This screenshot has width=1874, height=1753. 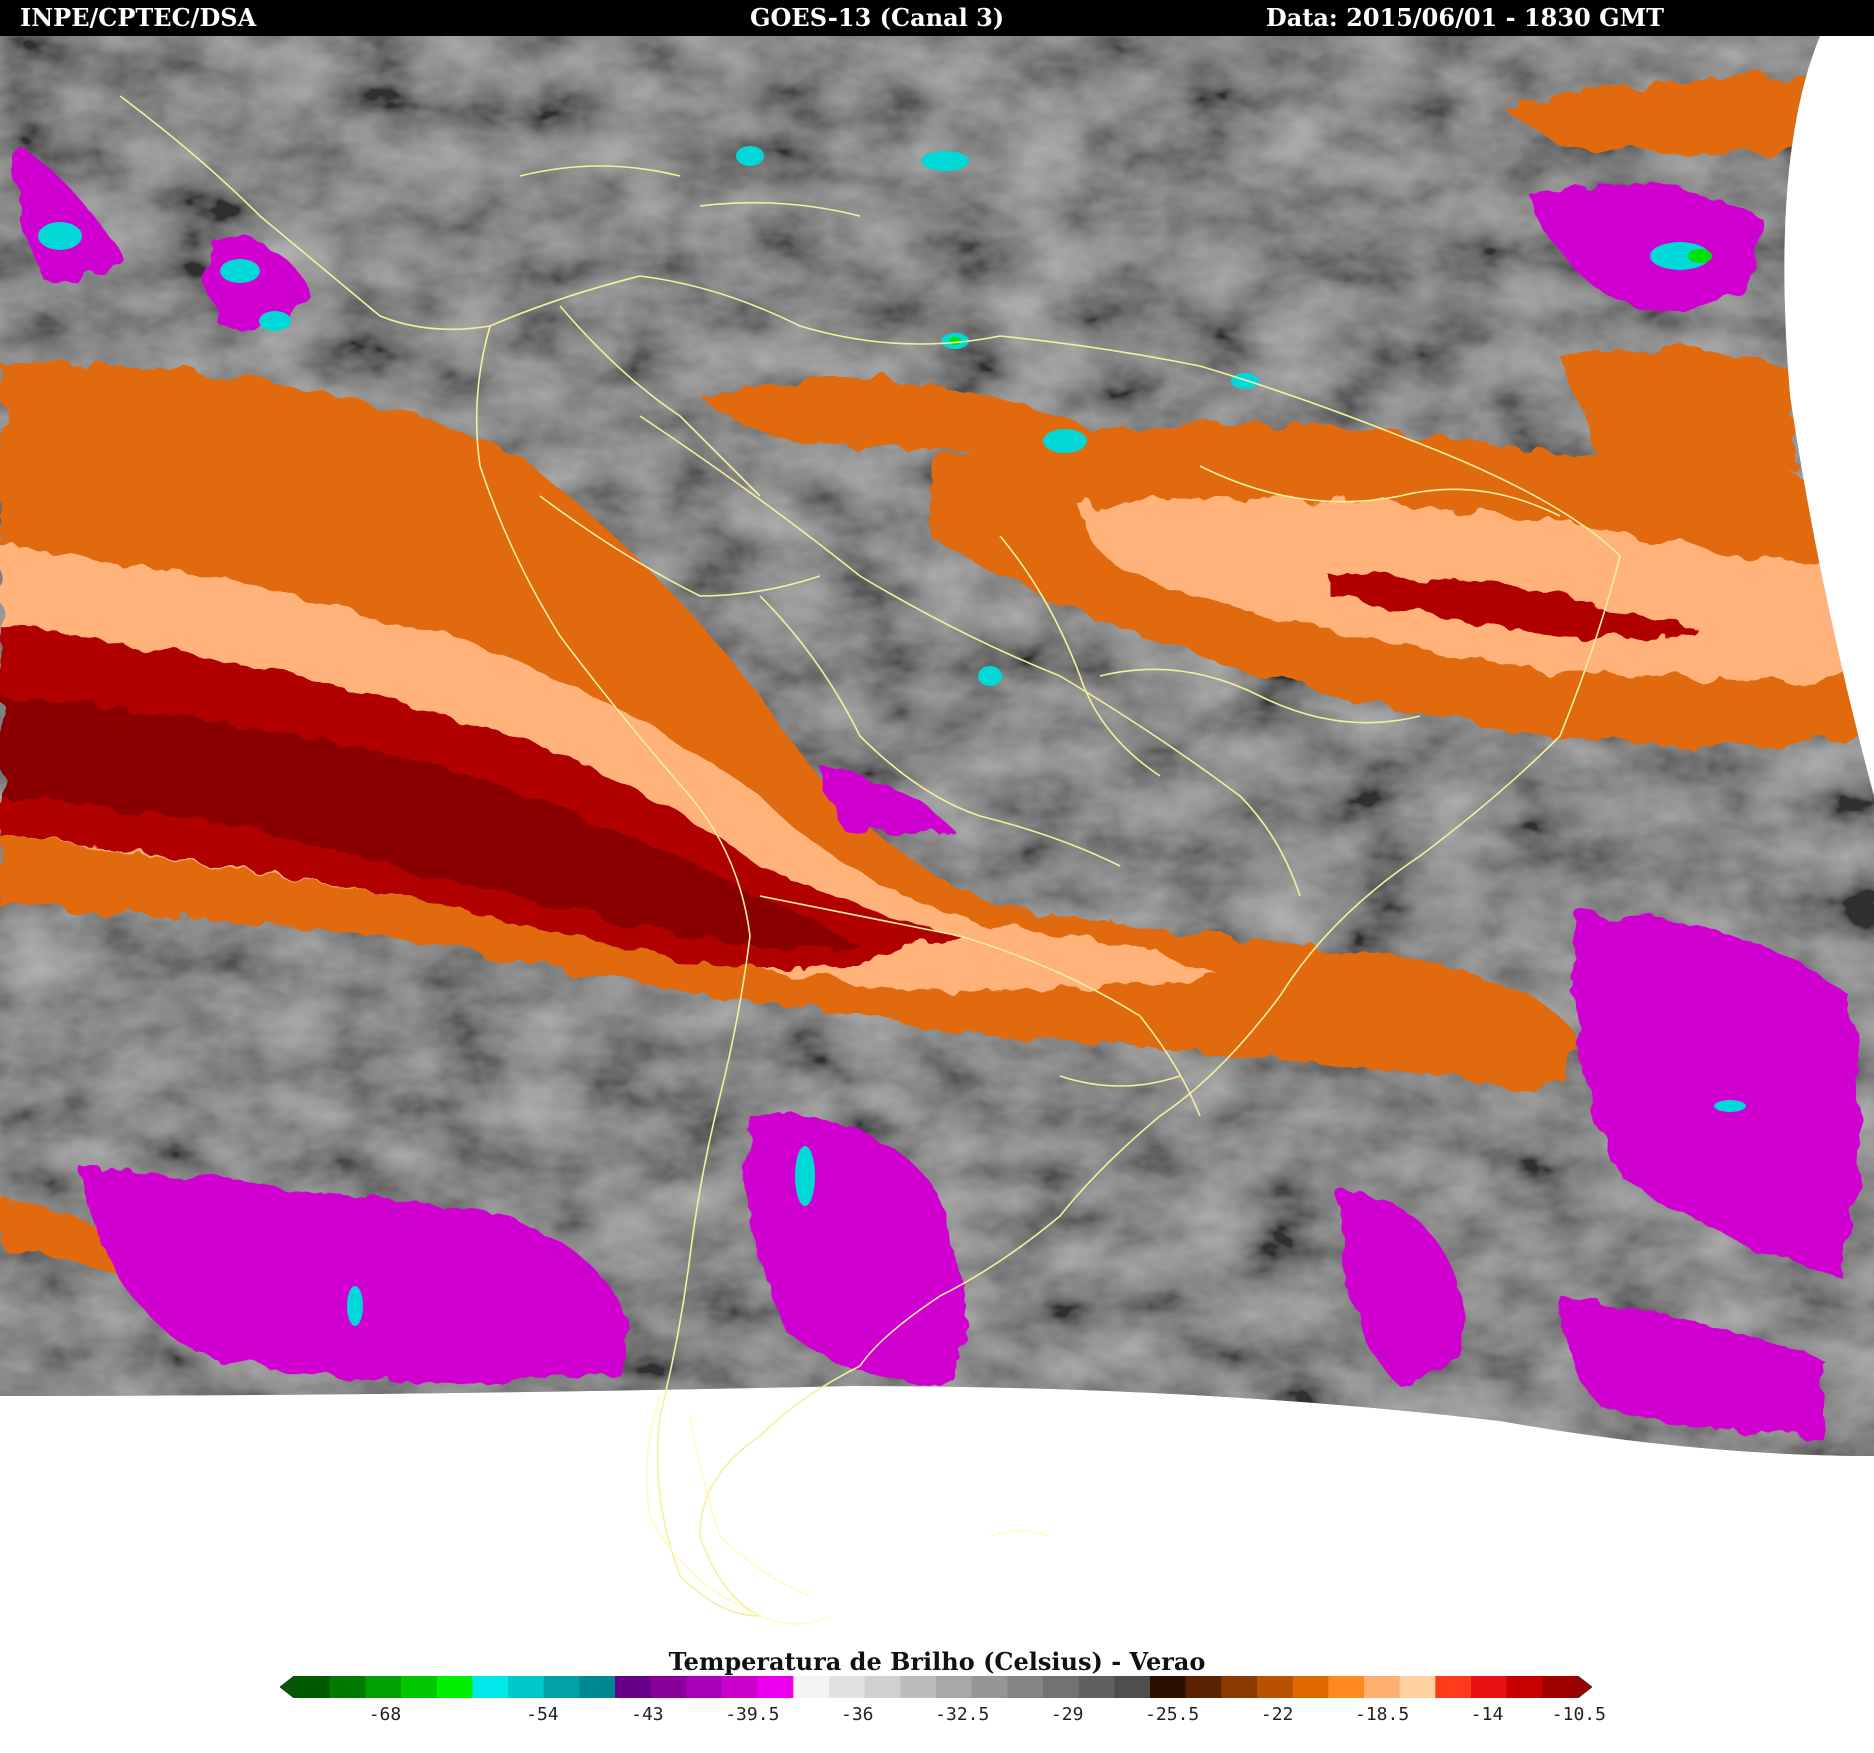 What do you see at coordinates (1172, 1714) in the screenshot?
I see `colorbar-tick-label: -25.5` at bounding box center [1172, 1714].